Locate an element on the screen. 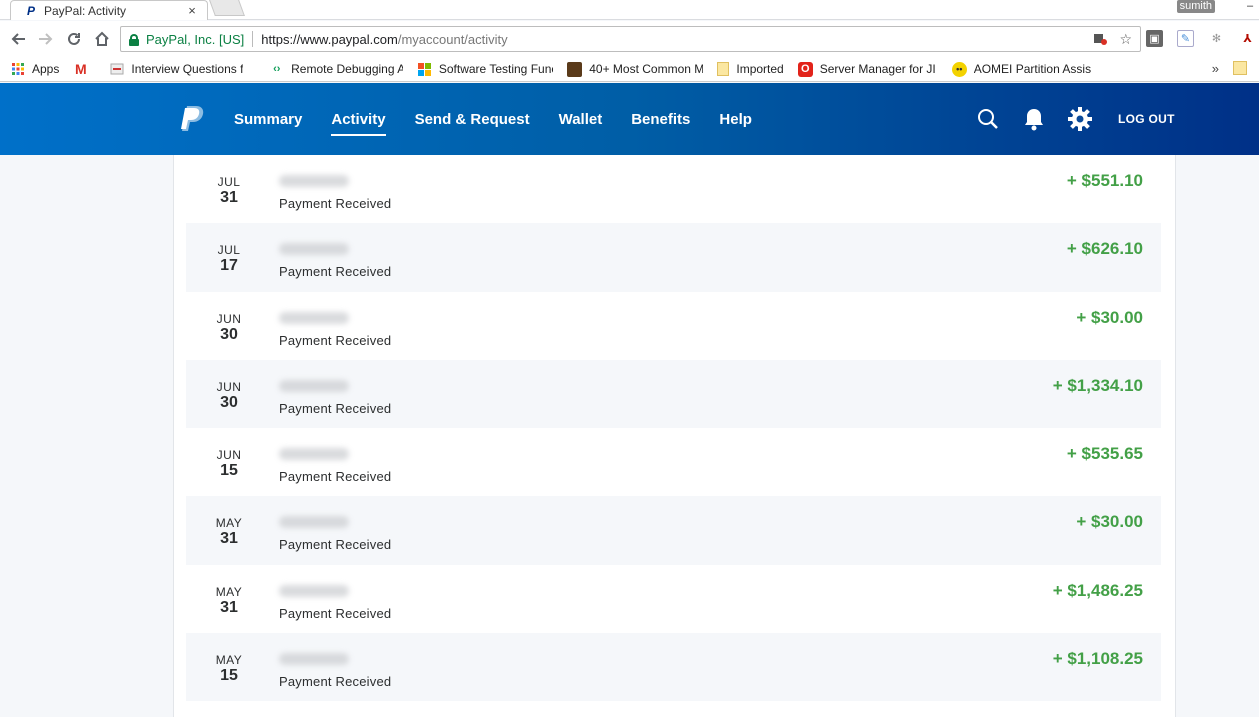 The height and width of the screenshot is (717, 1259). transaction-amount: + $1,486.25 is located at coordinates (1097, 590).